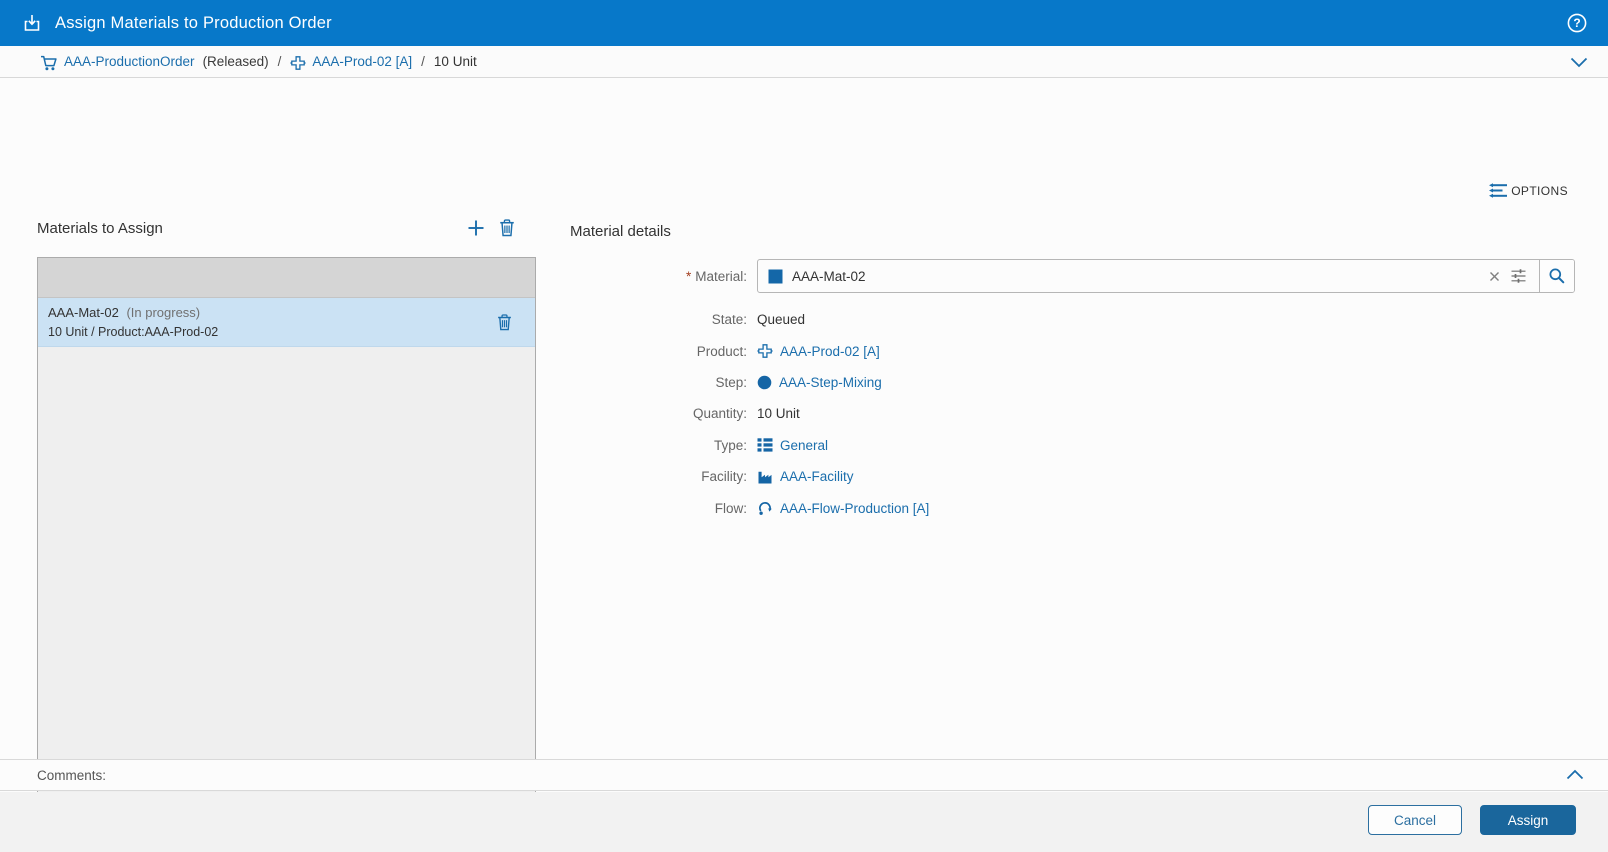 The width and height of the screenshot is (1608, 852). Describe the element at coordinates (455, 61) in the screenshot. I see `breadcrumb-quantity: 10 Unit` at that location.